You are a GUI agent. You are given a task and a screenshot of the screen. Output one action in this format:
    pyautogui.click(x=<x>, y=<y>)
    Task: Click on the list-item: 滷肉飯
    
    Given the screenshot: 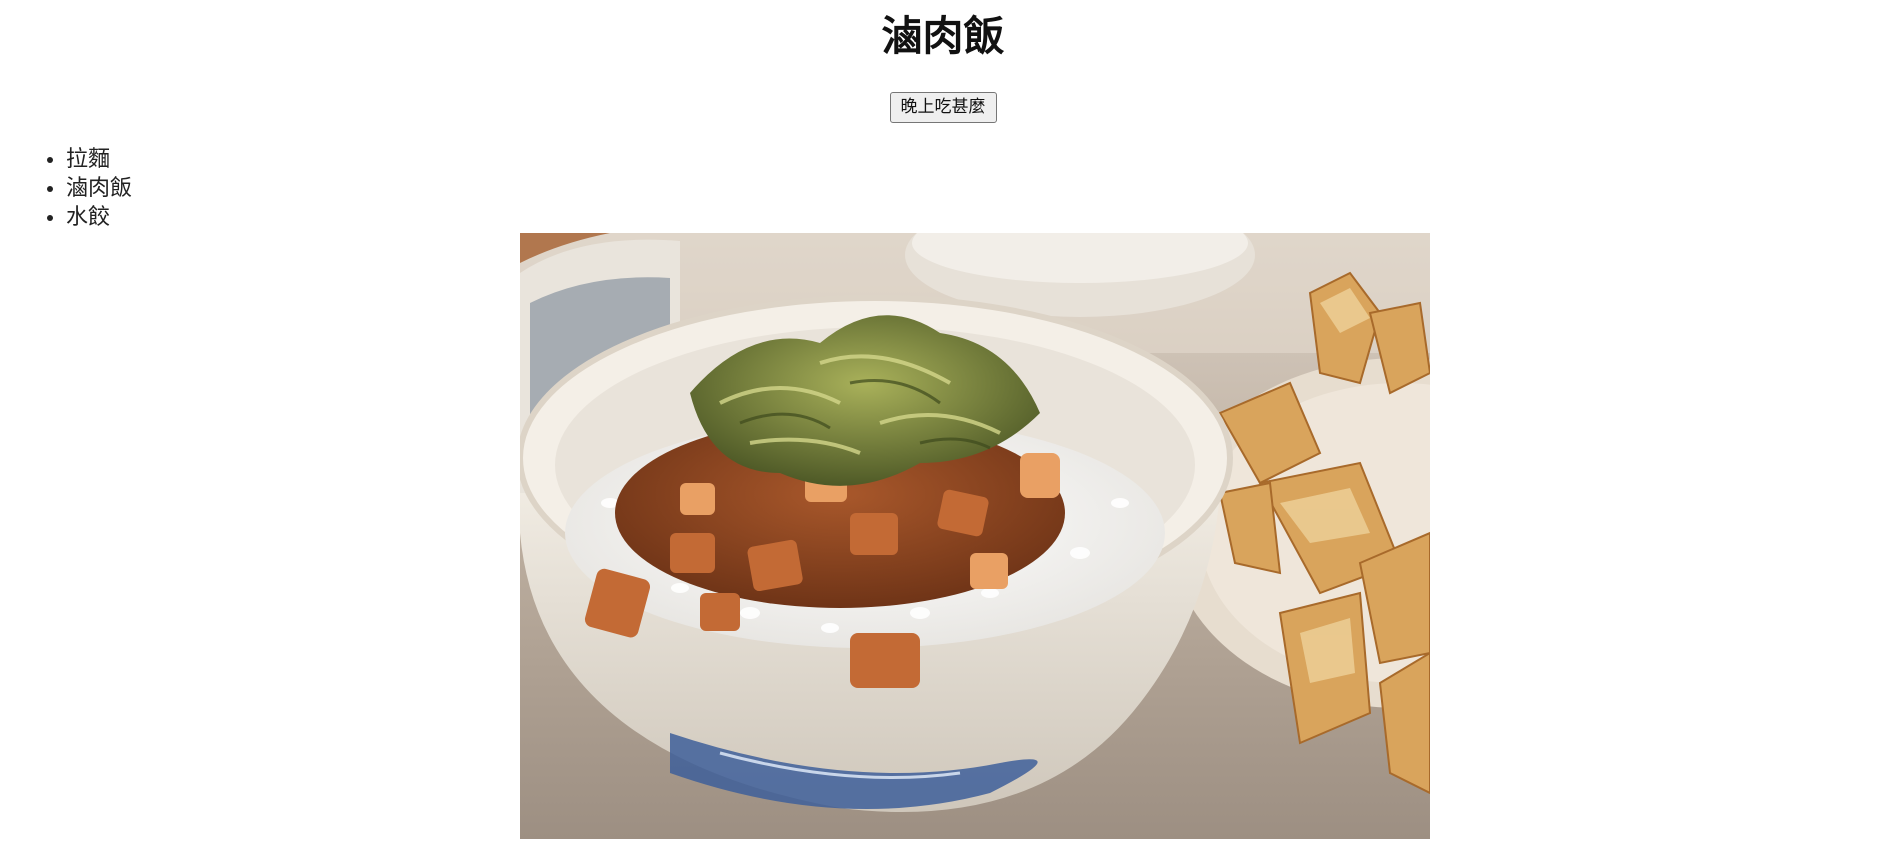 What is the action you would take?
    pyautogui.click(x=99, y=188)
    